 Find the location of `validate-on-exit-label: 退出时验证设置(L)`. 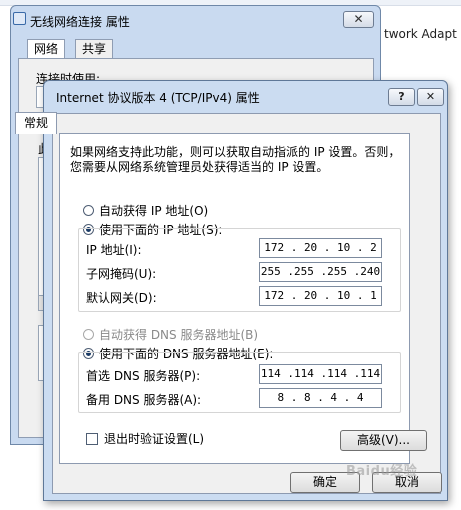

validate-on-exit-label: 退出时验证设置(L) is located at coordinates (154, 439).